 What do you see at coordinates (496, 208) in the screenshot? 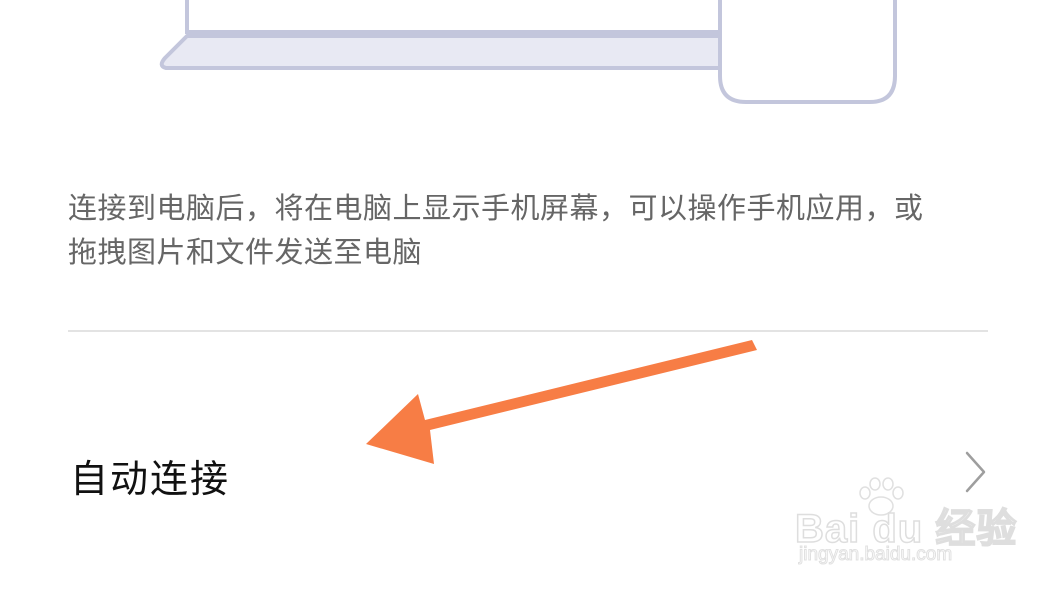
I see `description-line-1: 连接到电脑后，将在电脑上显示手机屏幕，可以操作手机应用，或` at bounding box center [496, 208].